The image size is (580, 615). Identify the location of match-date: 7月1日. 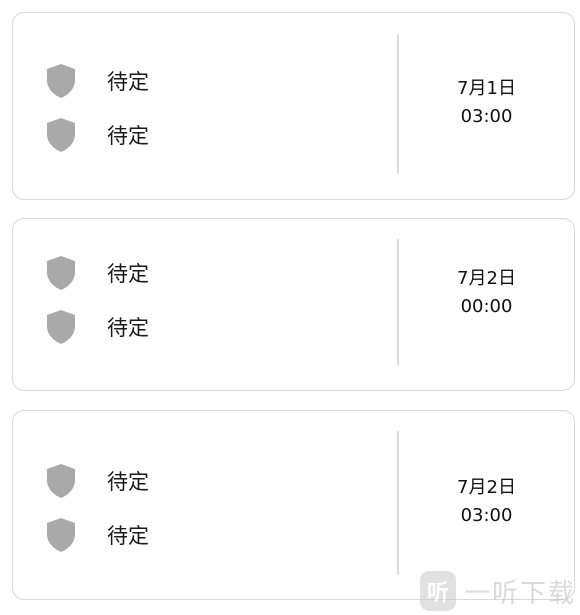
(486, 88).